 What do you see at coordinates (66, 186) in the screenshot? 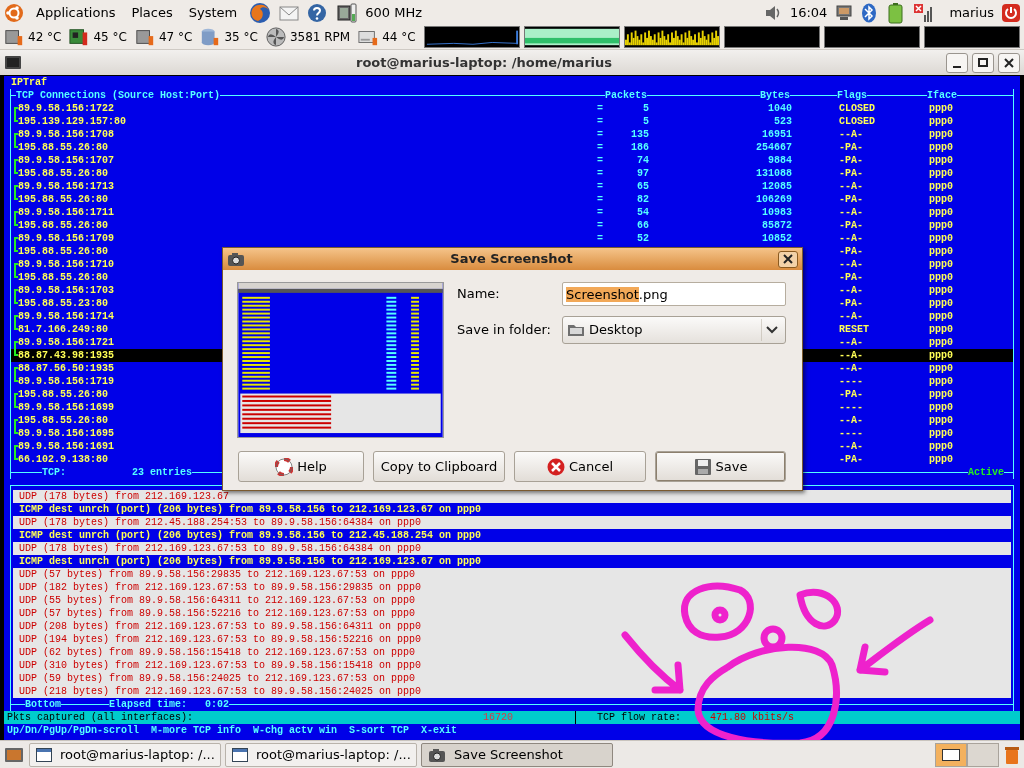
I see `host-address: 89.9.58.156:1713` at bounding box center [66, 186].